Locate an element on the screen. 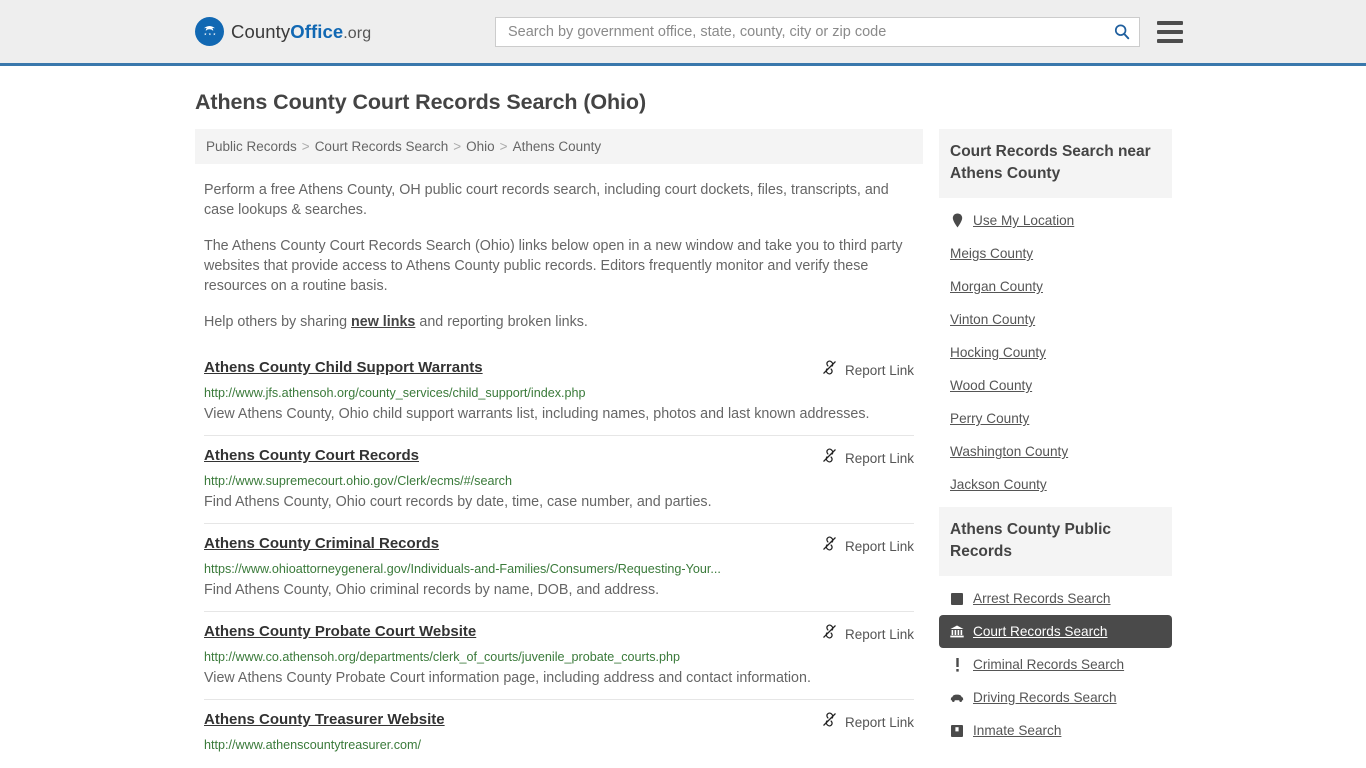  sidebar-item-driving-records-search: Driving Records Search is located at coordinates (1055, 697).